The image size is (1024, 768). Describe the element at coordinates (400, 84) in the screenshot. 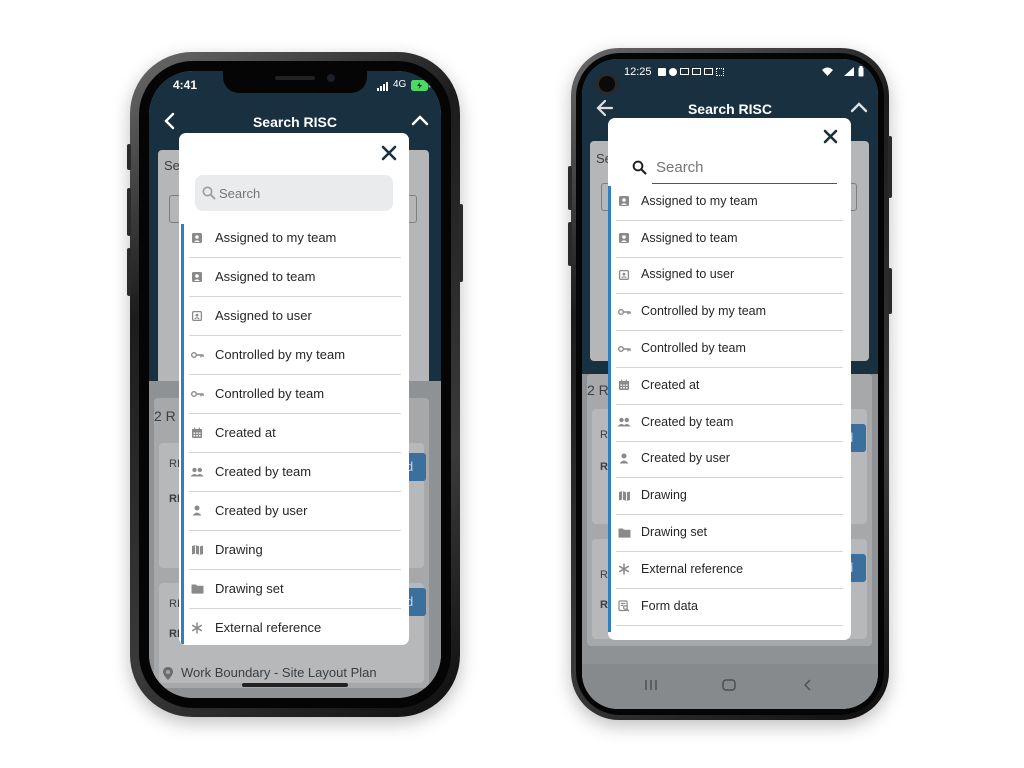

I see `network-label: 4G` at that location.